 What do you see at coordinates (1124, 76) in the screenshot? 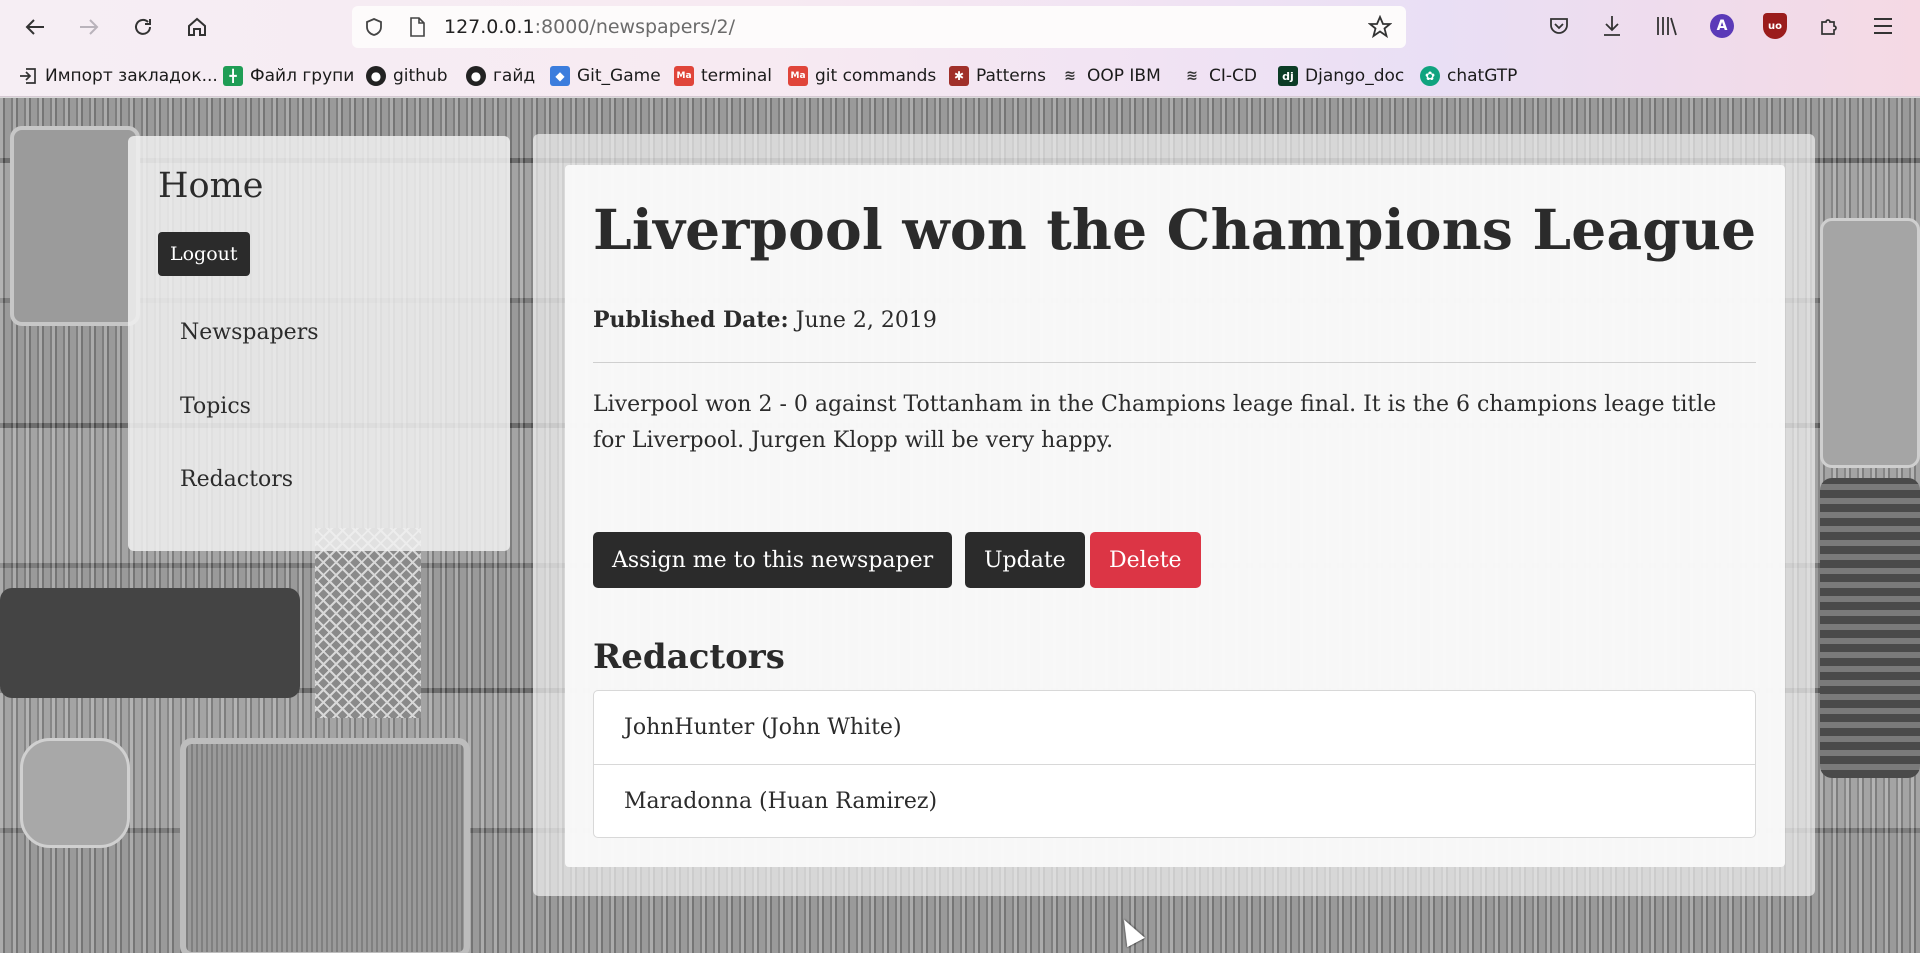
I see `bookmark-label: OOP IBM` at bounding box center [1124, 76].